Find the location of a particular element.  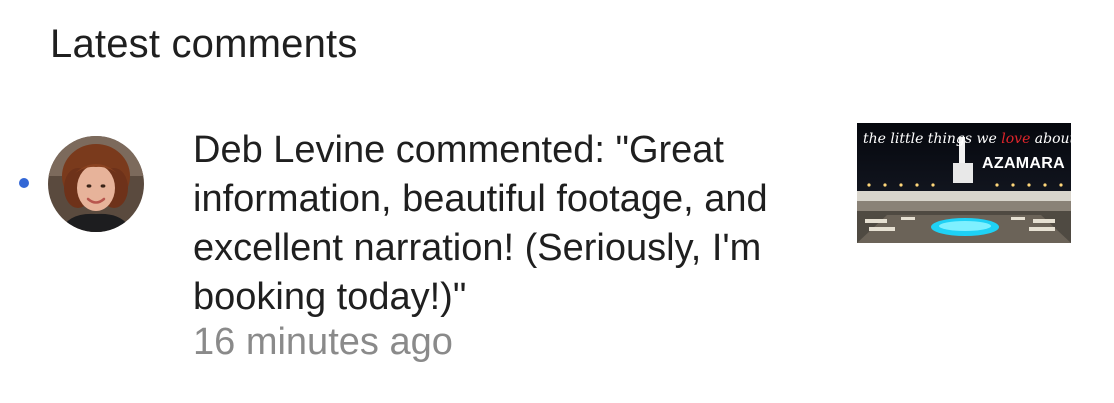

notification-timestamp: 16 minutes ago is located at coordinates (323, 342).